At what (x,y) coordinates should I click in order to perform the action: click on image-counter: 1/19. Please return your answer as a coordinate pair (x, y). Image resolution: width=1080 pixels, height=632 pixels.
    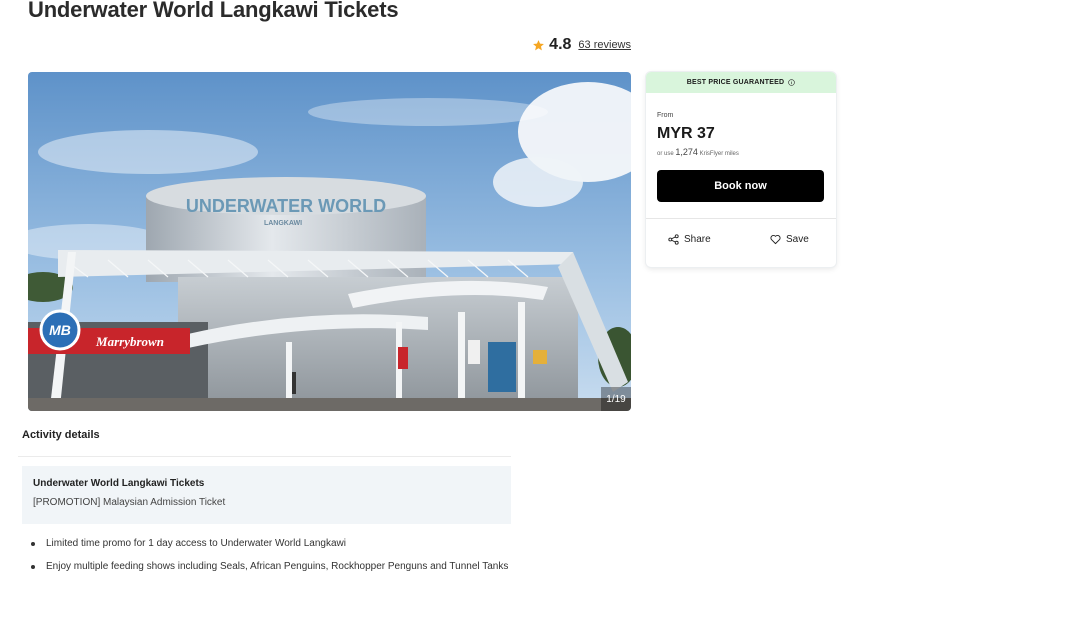
    Looking at the image, I should click on (616, 399).